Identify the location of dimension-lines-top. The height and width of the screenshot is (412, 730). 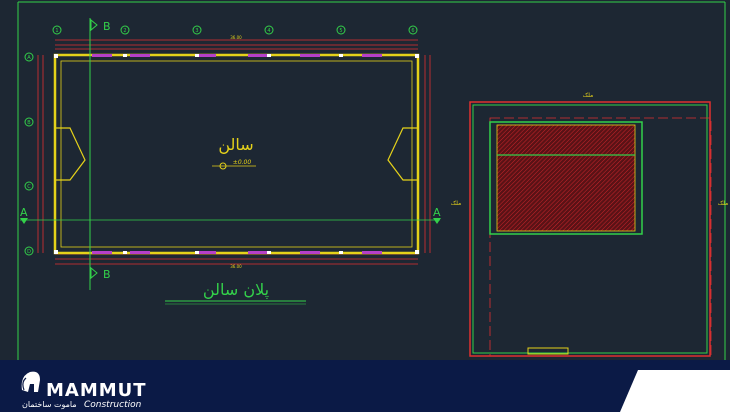
(236, 44).